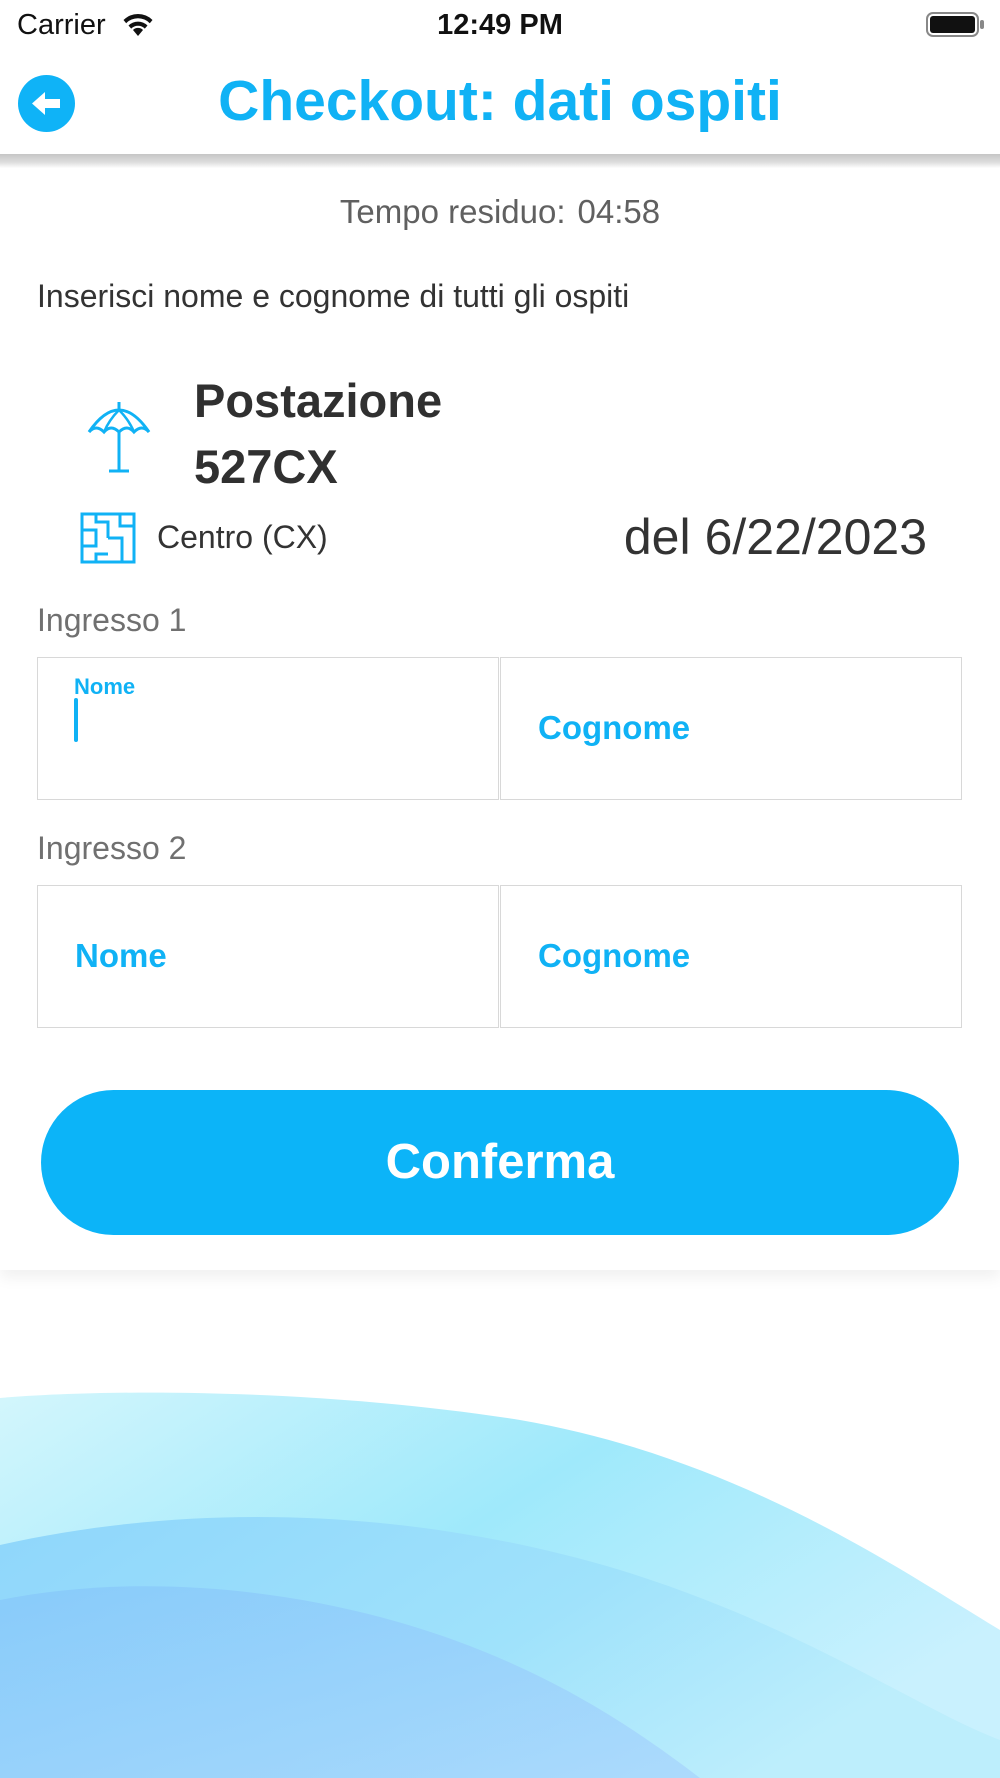 The width and height of the screenshot is (1000, 1778). What do you see at coordinates (268, 728) in the screenshot?
I see `first-name-field-1: Nome` at bounding box center [268, 728].